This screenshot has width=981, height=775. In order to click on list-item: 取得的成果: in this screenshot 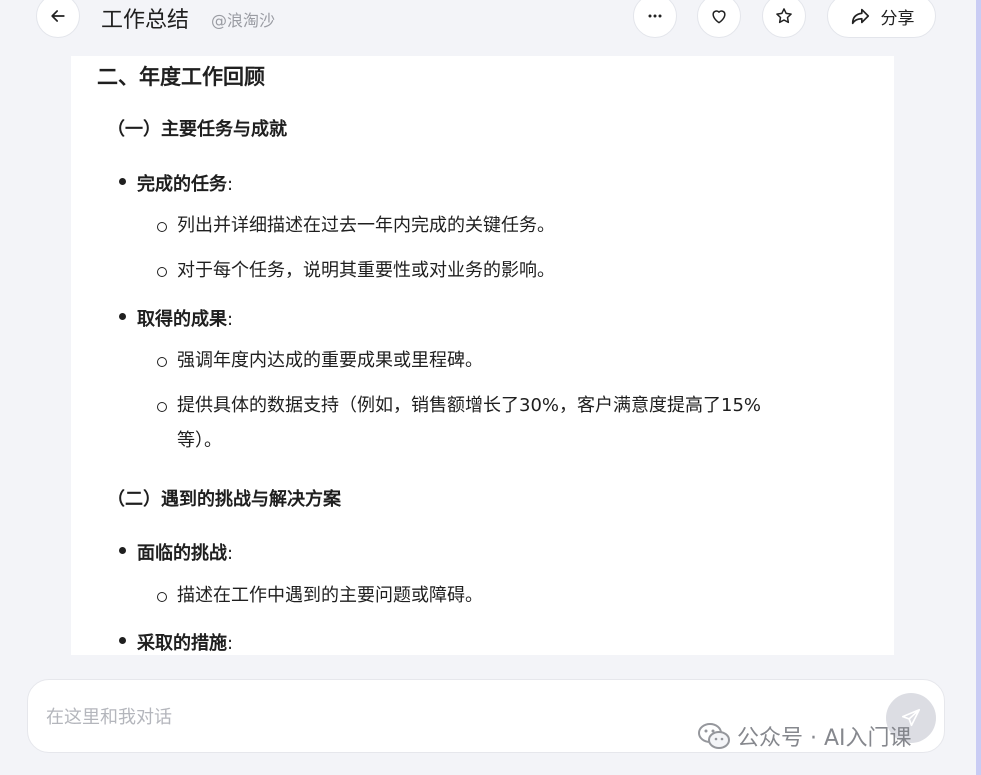, I will do `click(175, 318)`.